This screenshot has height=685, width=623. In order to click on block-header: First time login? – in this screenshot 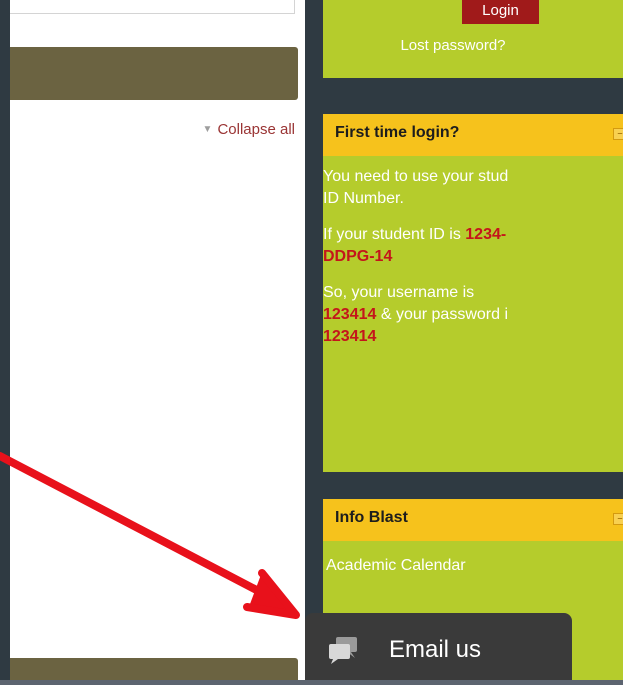, I will do `click(473, 135)`.